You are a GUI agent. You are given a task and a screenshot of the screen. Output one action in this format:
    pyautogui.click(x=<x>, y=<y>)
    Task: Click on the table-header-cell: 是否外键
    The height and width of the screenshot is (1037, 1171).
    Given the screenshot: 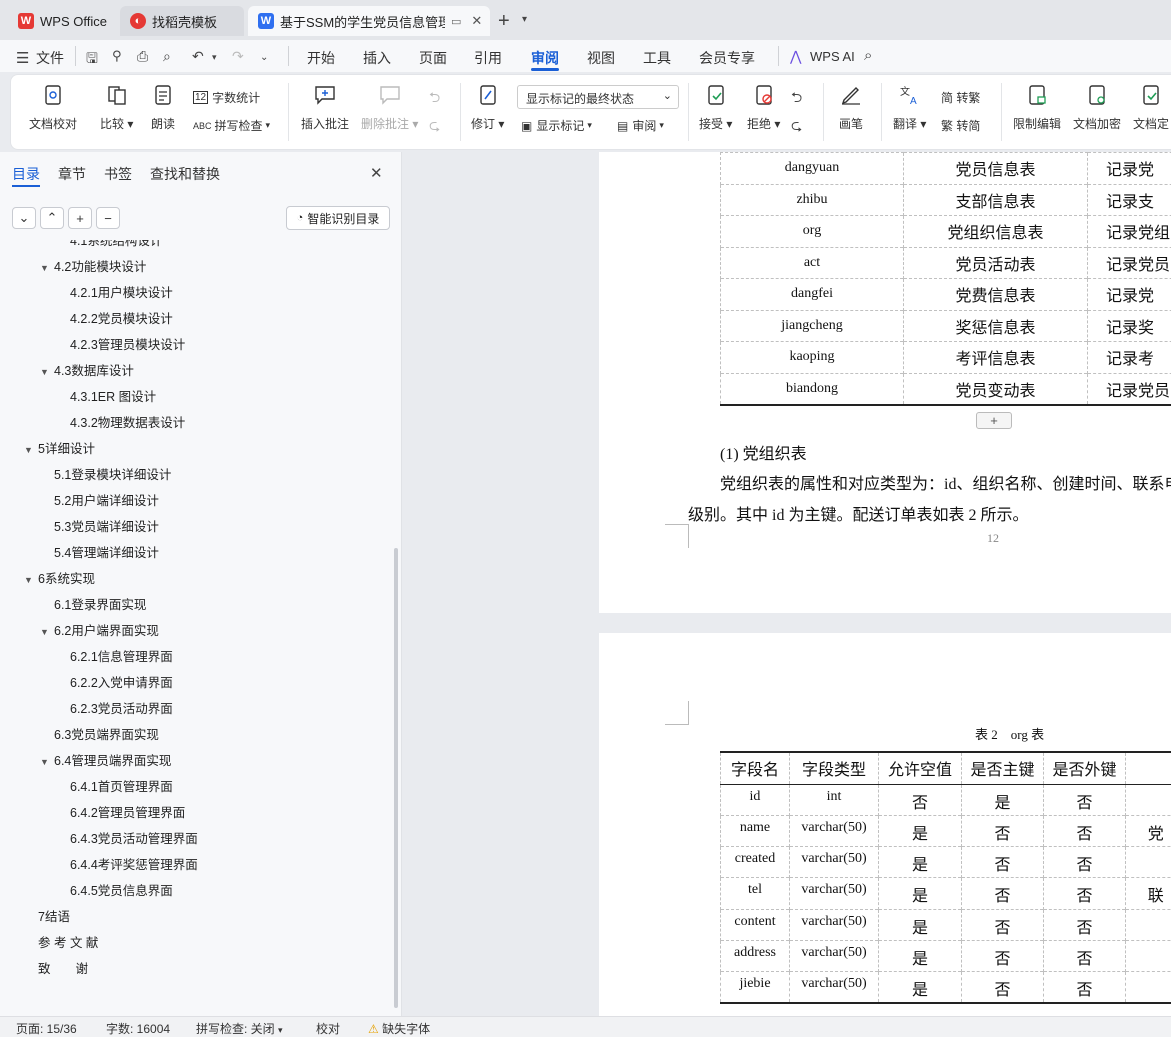 What is the action you would take?
    pyautogui.click(x=1084, y=768)
    